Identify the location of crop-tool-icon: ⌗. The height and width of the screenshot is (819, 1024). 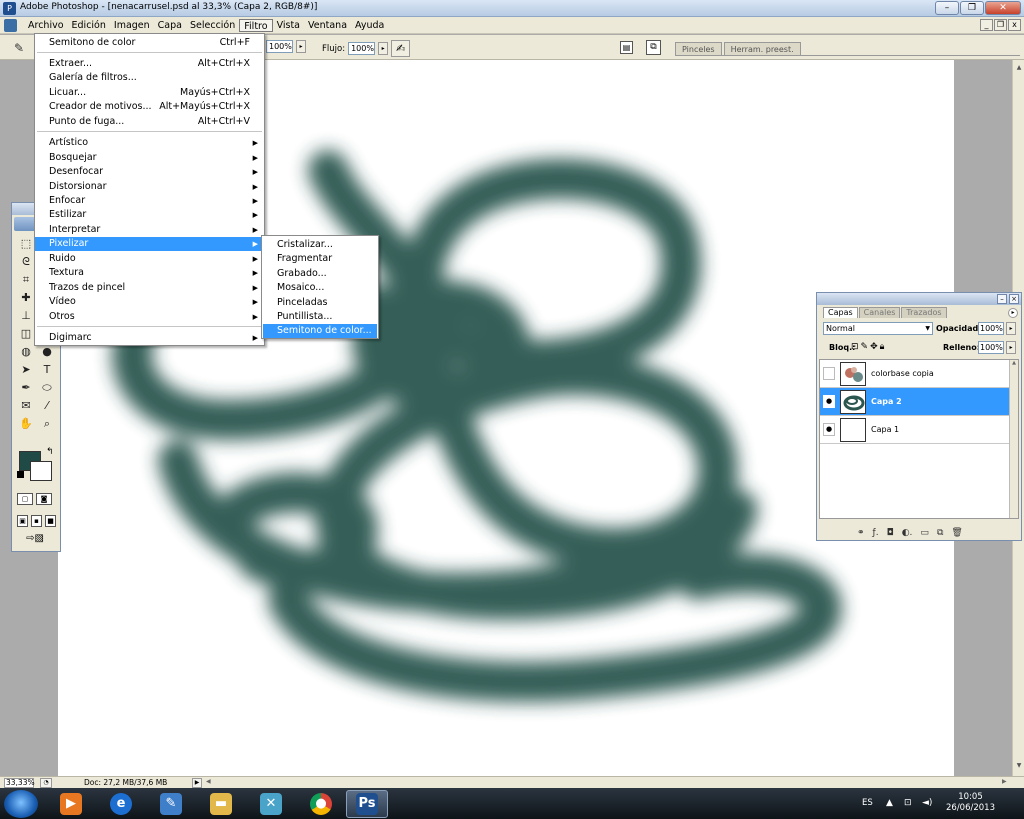
(26, 279).